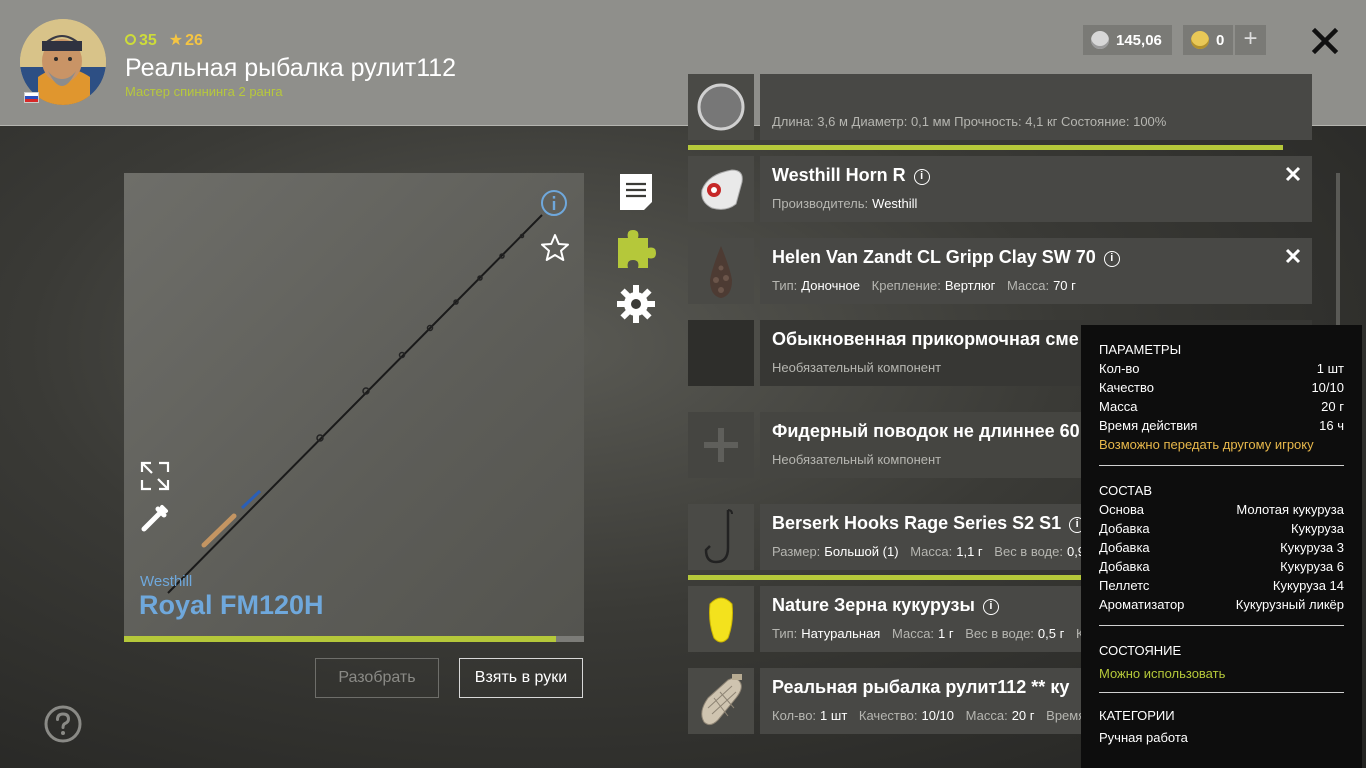 Image resolution: width=1366 pixels, height=768 pixels. What do you see at coordinates (1118, 406) in the screenshot?
I see `param-key: Масса` at bounding box center [1118, 406].